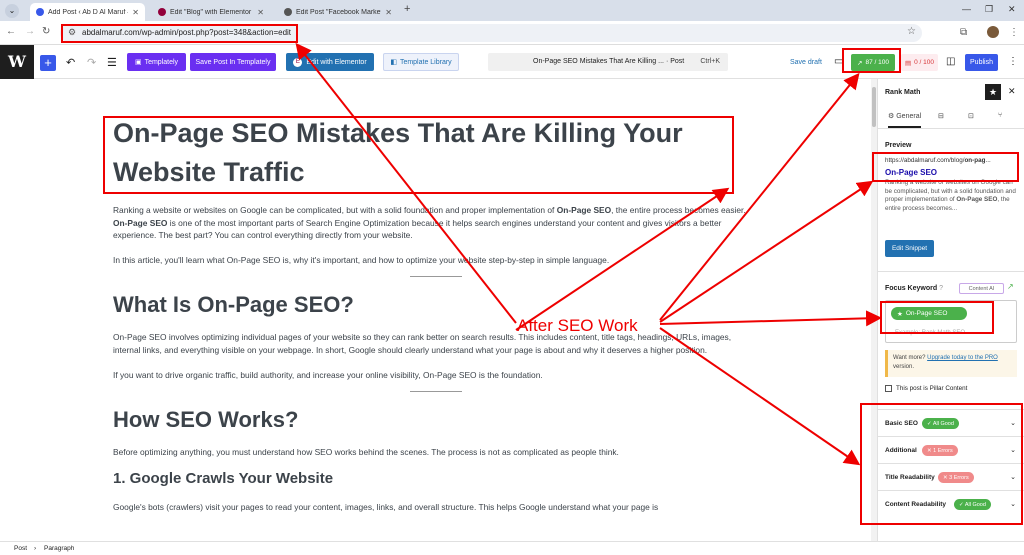 This screenshot has height=555, width=1024. I want to click on content-ai-button: Content AI, so click(981, 288).